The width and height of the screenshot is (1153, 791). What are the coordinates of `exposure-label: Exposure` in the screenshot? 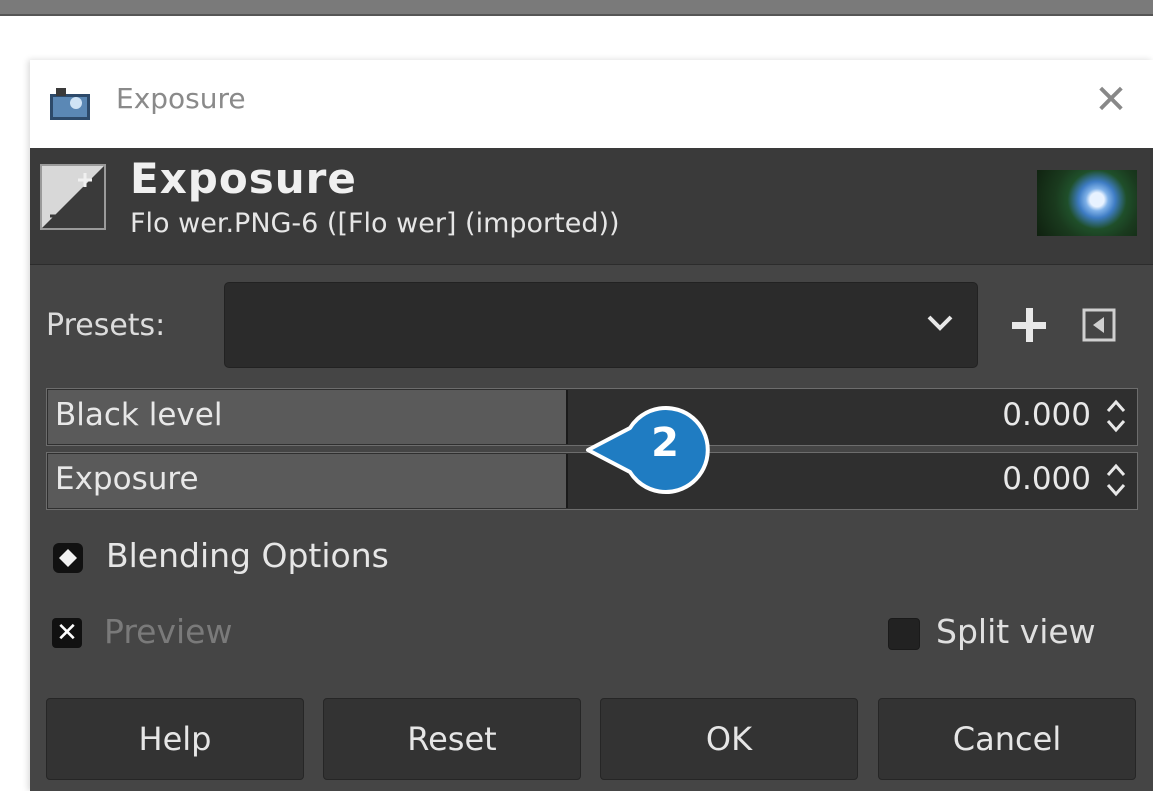 It's located at (127, 479).